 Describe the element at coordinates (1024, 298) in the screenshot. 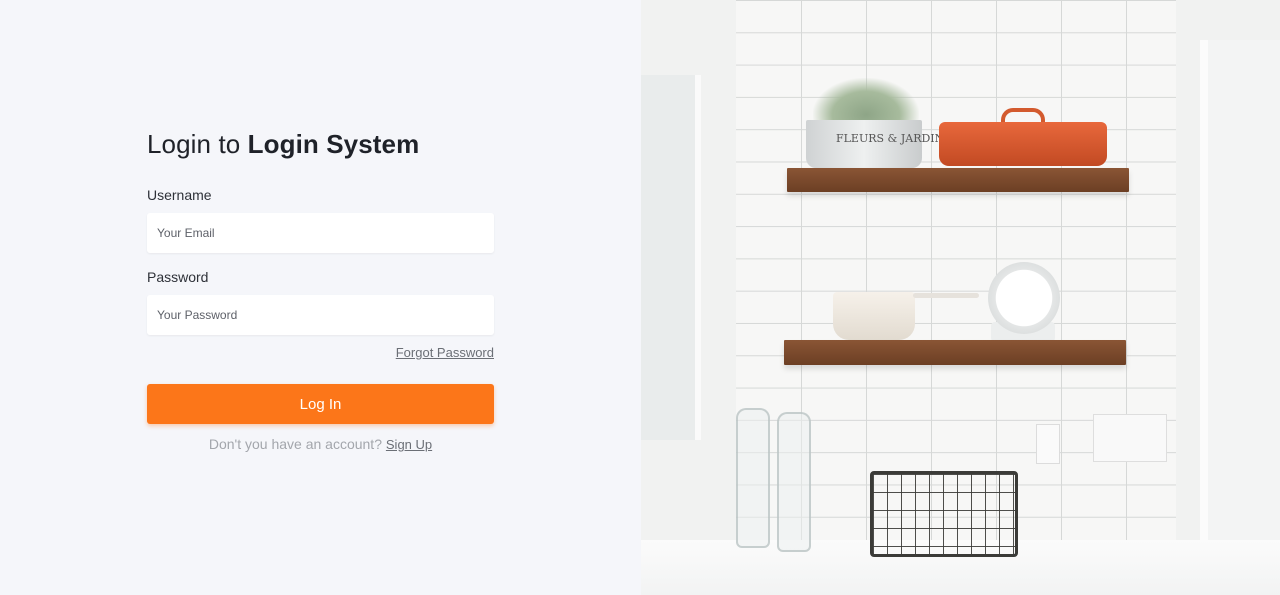

I see `photo-kitchen-scale` at that location.